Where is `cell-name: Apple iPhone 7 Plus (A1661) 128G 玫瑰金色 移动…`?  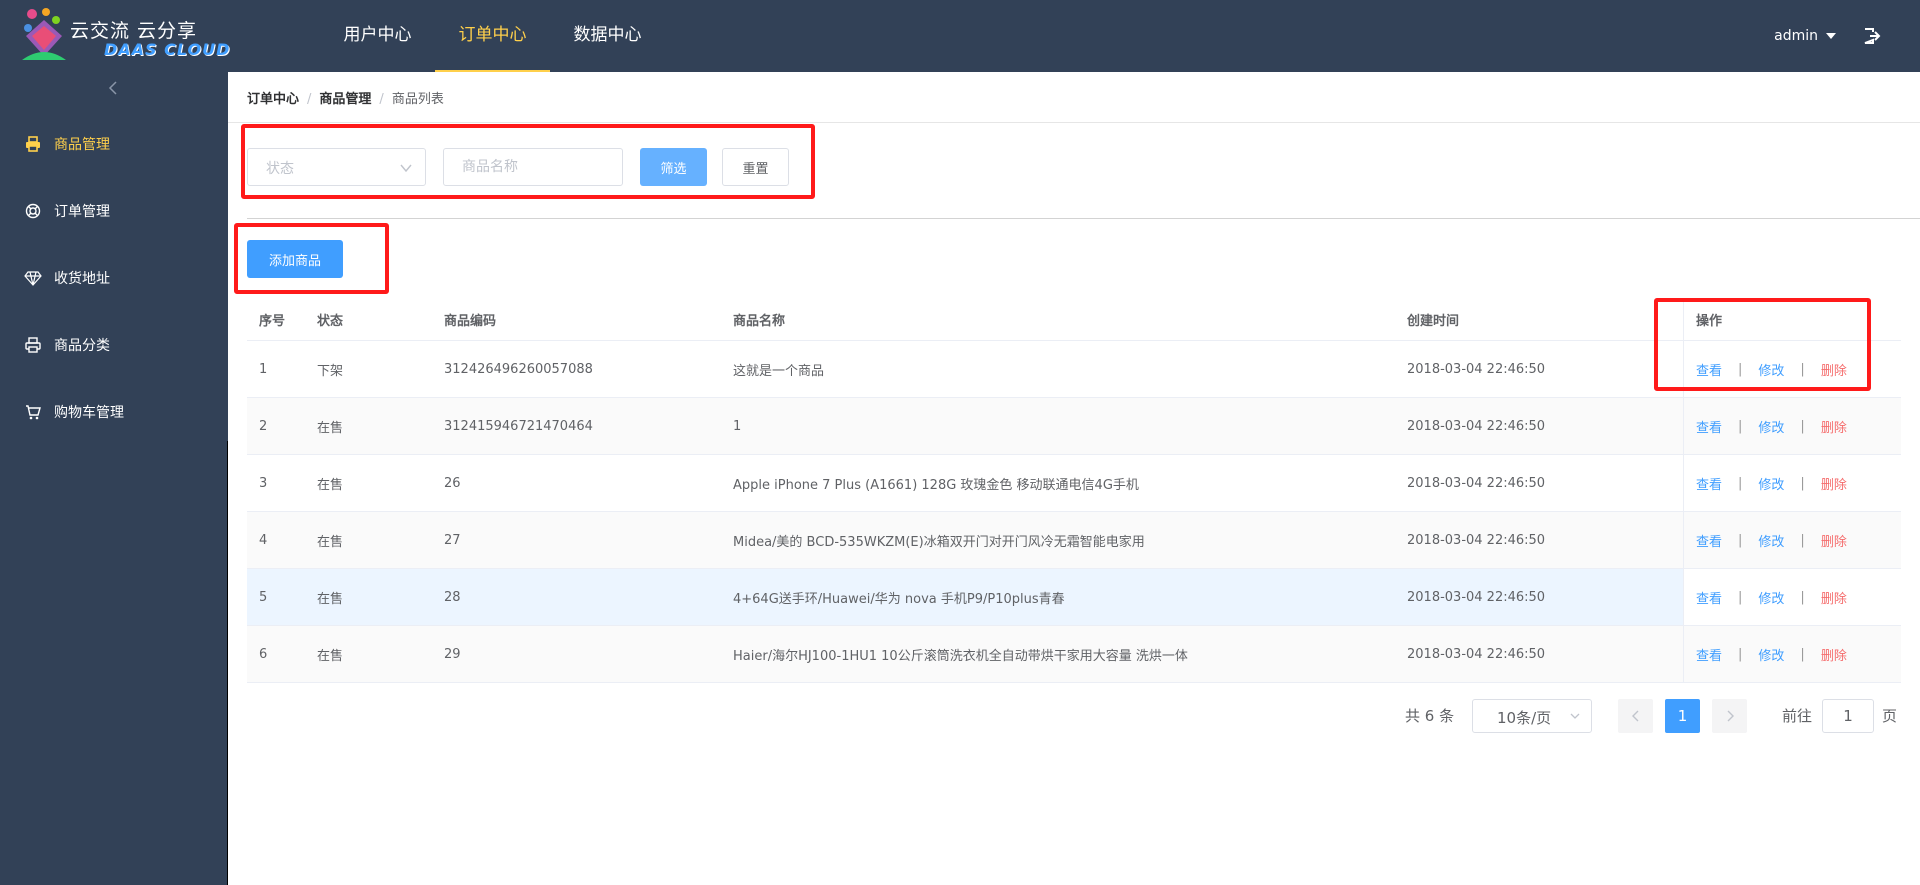 cell-name: Apple iPhone 7 Plus (A1661) 128G 玫瑰金色 移动… is located at coordinates (936, 485).